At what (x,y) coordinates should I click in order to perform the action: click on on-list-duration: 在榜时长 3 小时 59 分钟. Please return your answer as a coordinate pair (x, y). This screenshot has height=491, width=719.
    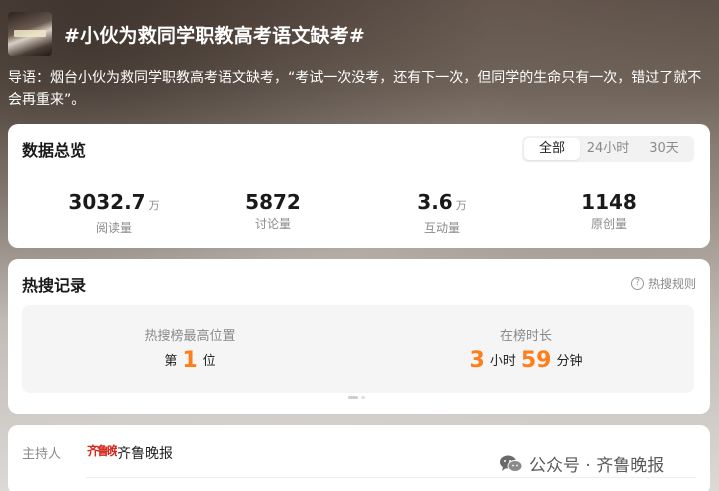
    Looking at the image, I should click on (526, 349).